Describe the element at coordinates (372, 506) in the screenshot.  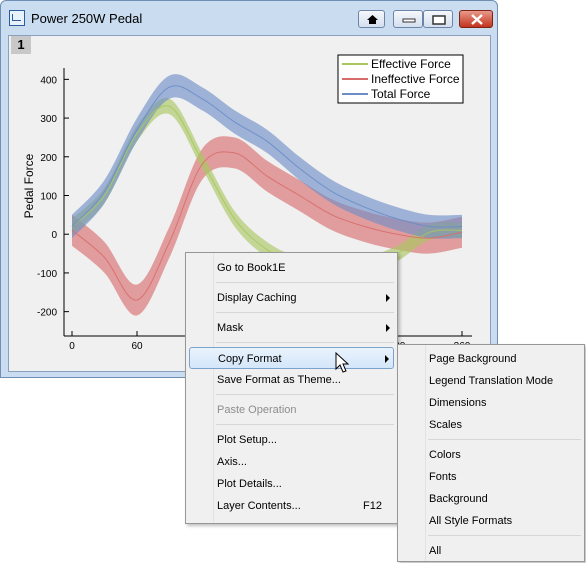
I see `menu-item-shortcut: F12` at that location.